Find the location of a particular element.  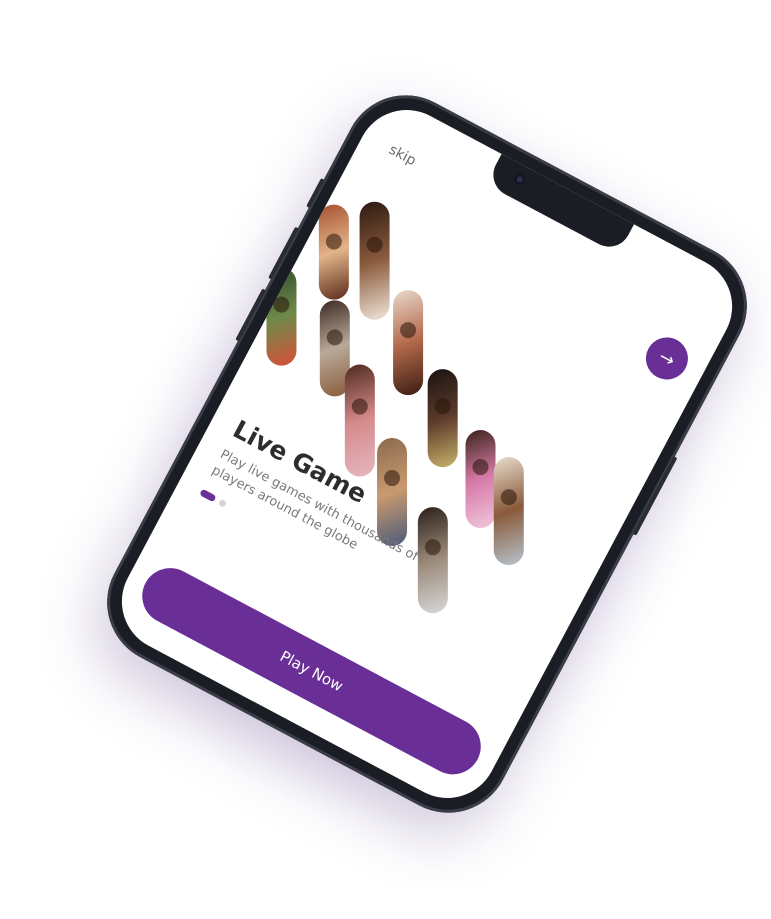

camera-icon is located at coordinates (519, 179).